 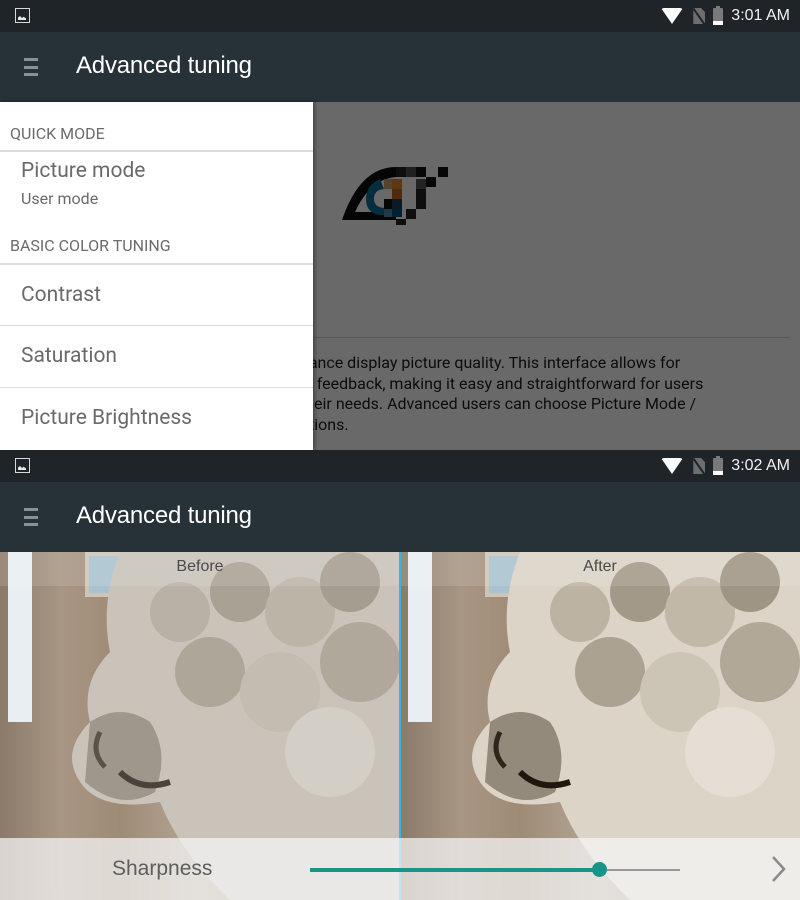 What do you see at coordinates (60, 198) in the screenshot?
I see `drawer-item-subtitle: User mode` at bounding box center [60, 198].